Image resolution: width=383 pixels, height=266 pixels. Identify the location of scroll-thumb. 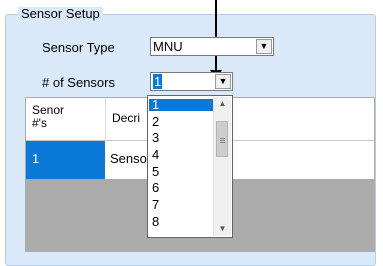
(222, 139).